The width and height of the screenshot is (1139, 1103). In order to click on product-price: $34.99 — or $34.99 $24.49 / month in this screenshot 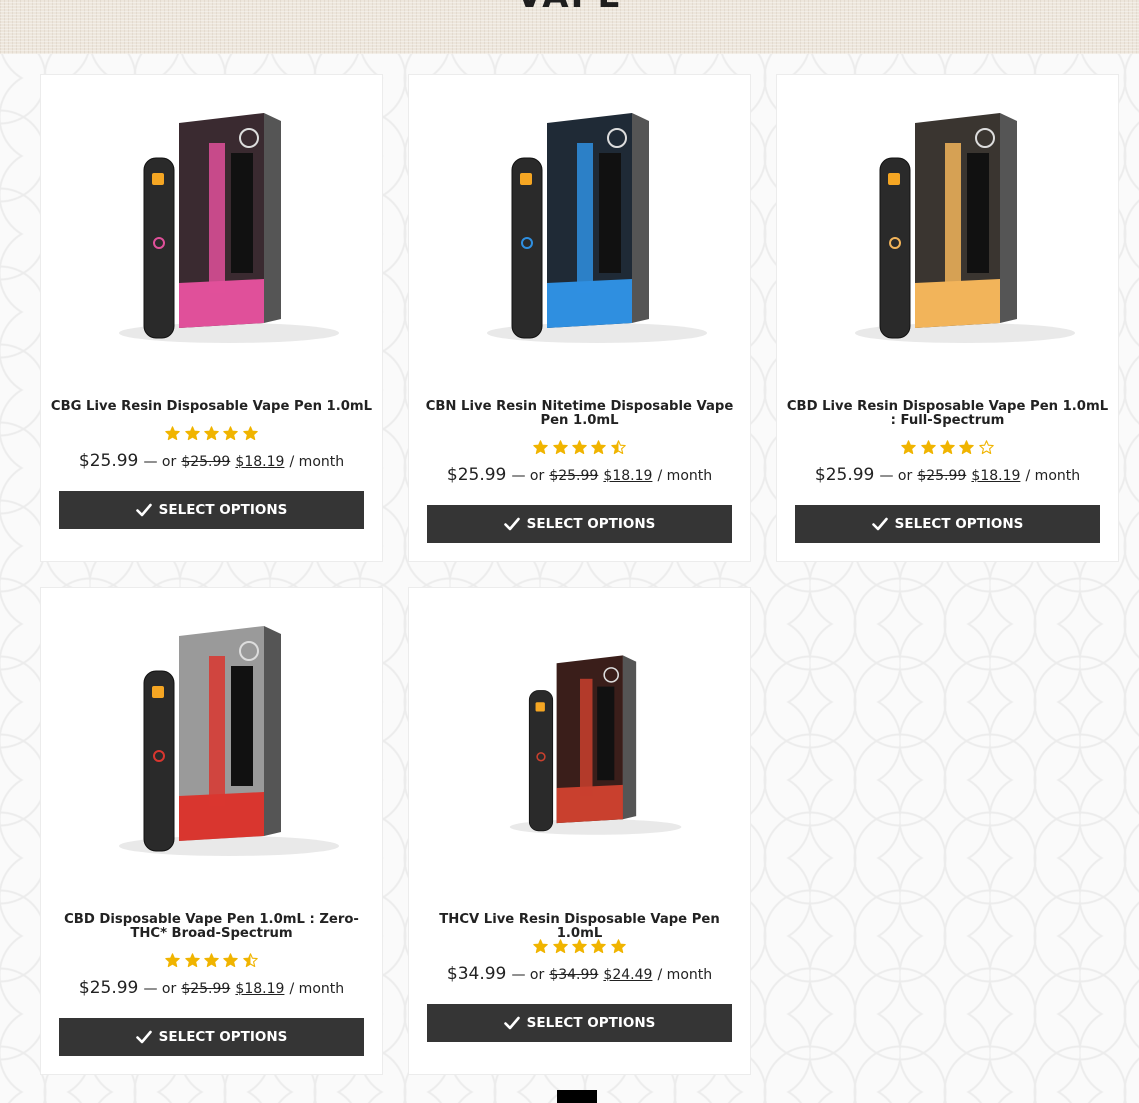, I will do `click(579, 974)`.